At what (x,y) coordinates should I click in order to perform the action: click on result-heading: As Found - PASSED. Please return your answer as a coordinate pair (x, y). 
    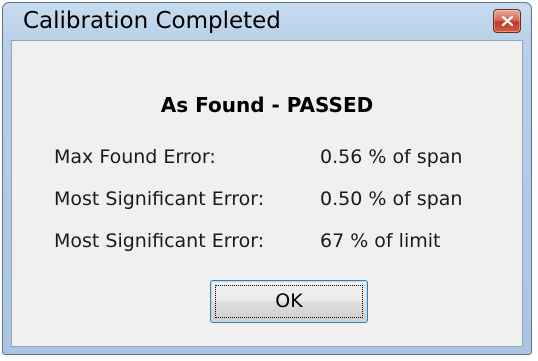
    Looking at the image, I should click on (267, 105).